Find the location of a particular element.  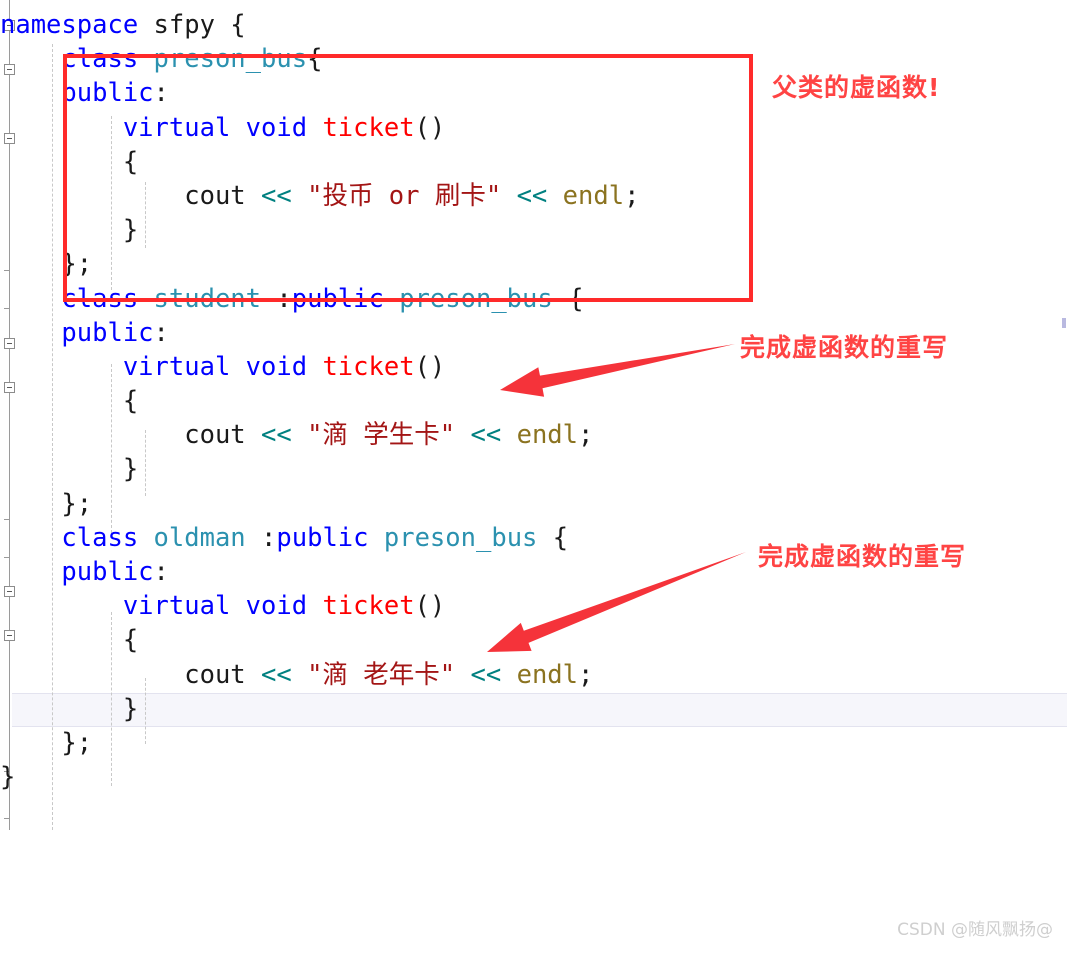

code-token: } is located at coordinates (130, 708).